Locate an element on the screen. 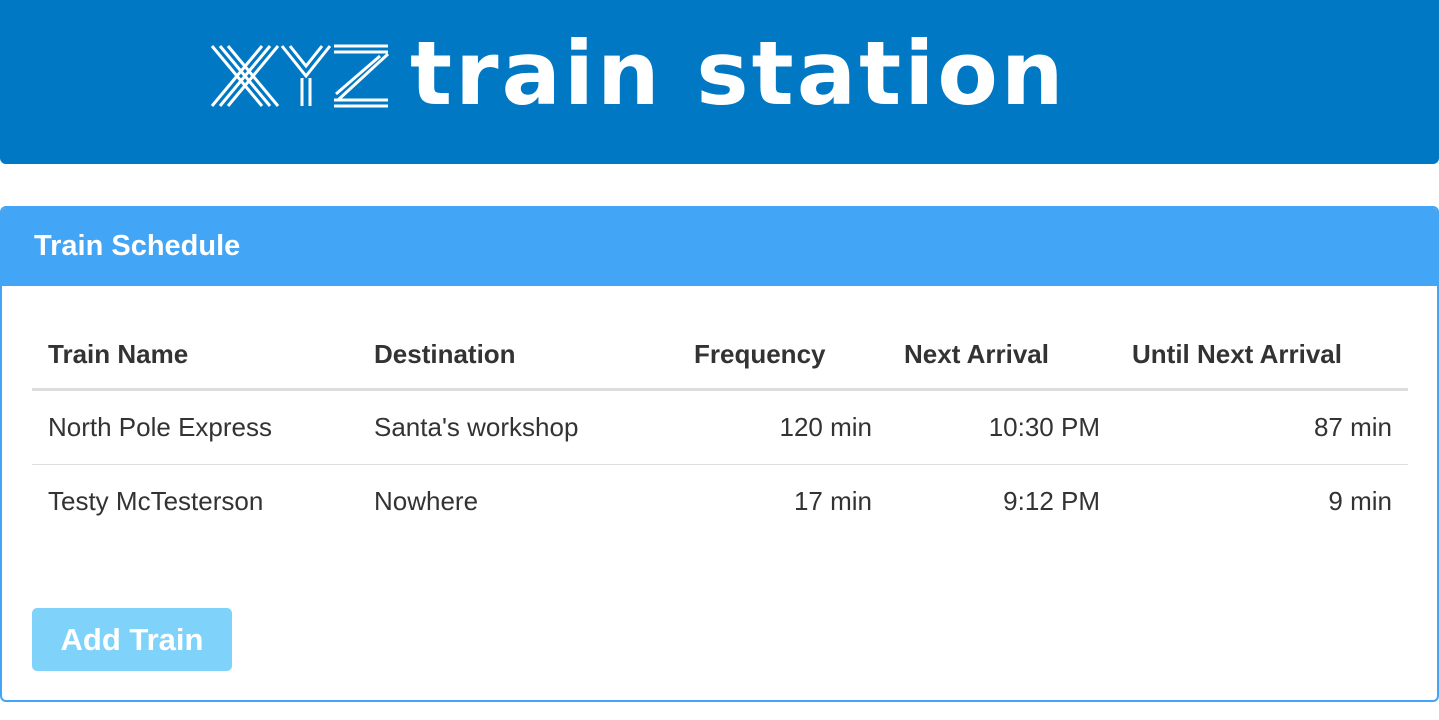 Image resolution: width=1439 pixels, height=720 pixels. cell-frequency: 17 min is located at coordinates (783, 501).